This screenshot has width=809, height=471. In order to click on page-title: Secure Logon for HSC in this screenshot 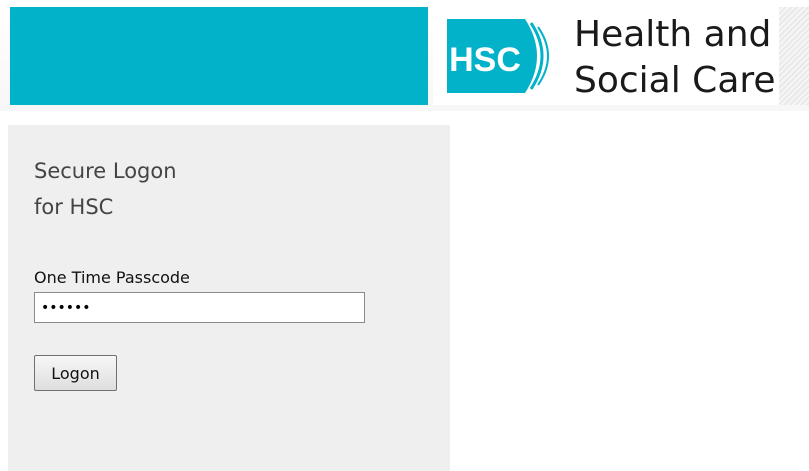, I will do `click(105, 189)`.